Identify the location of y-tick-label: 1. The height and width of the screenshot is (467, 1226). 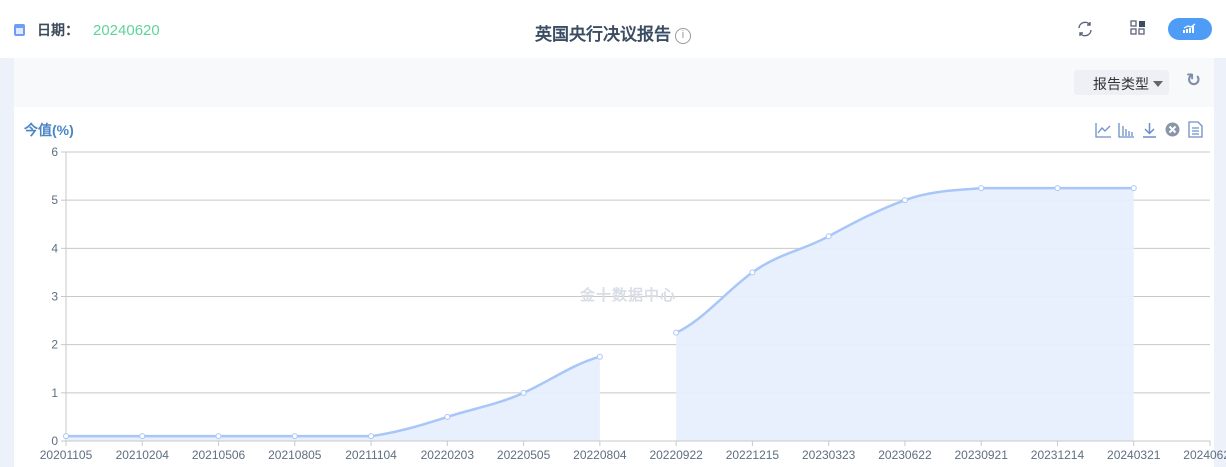
(54, 393).